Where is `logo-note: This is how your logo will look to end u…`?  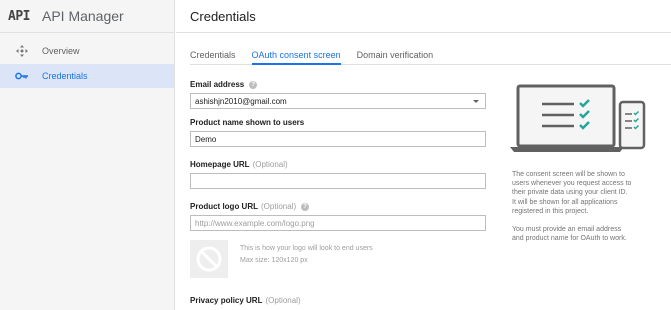
logo-note: This is how your logo will look to end u… is located at coordinates (306, 255).